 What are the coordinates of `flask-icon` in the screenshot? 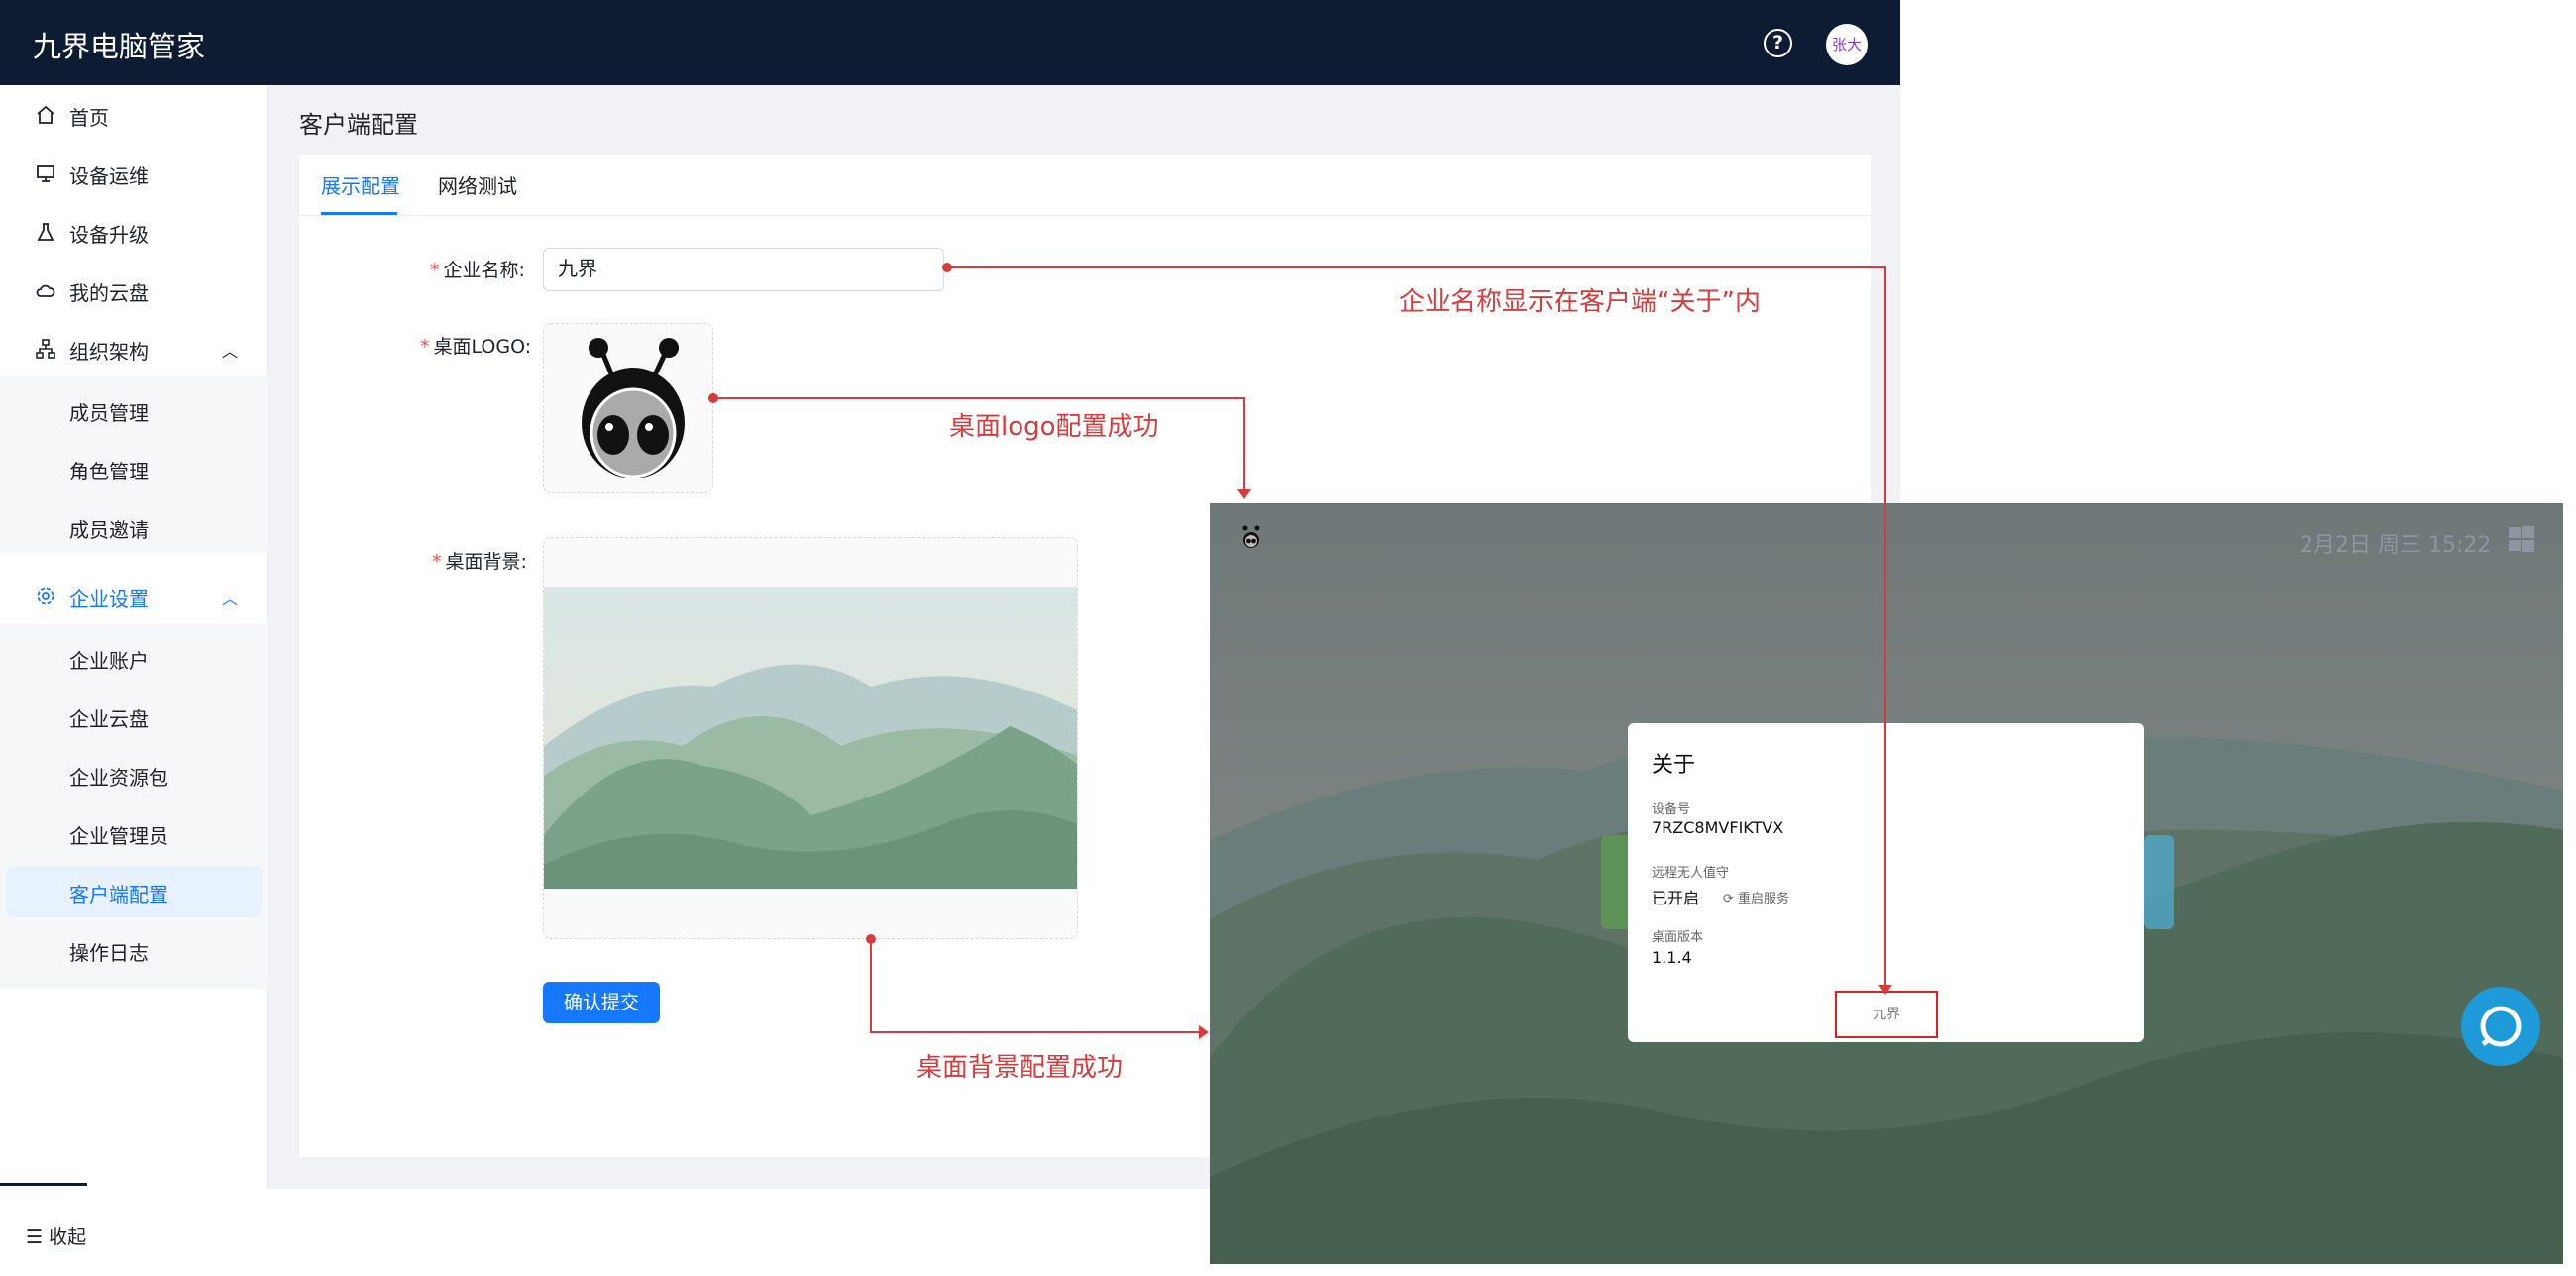 It's located at (45, 232).